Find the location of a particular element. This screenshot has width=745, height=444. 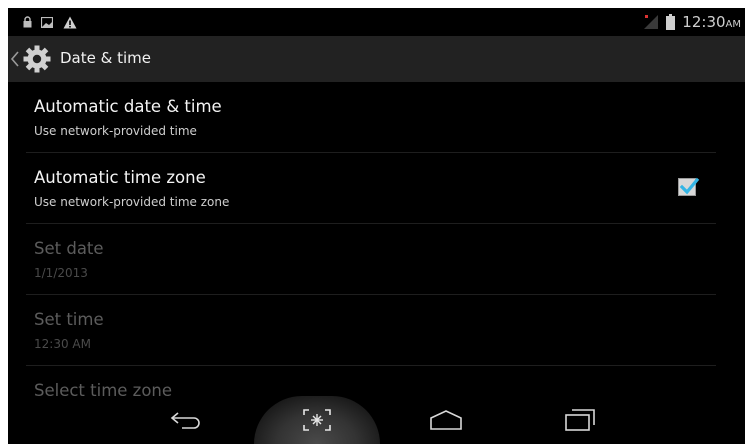

action-bar: Date & time is located at coordinates (376, 59).